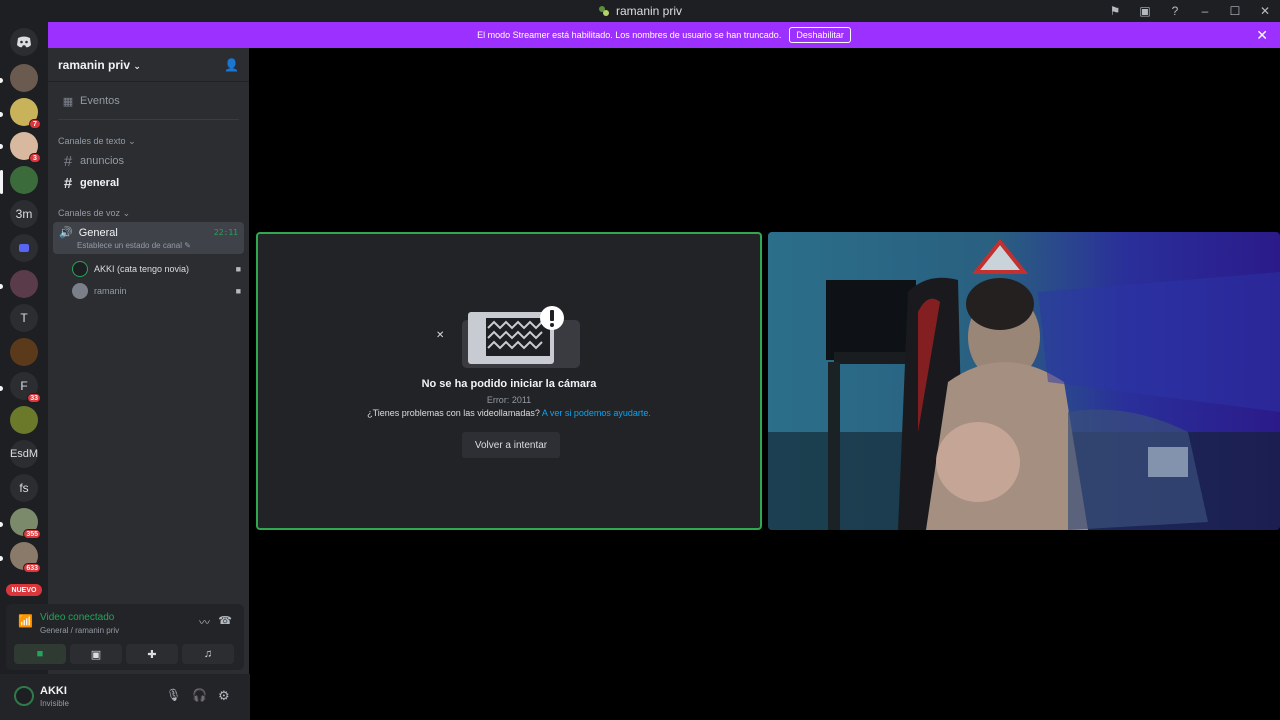 The height and width of the screenshot is (720, 1280). I want to click on folder-icon, so click(24, 248).